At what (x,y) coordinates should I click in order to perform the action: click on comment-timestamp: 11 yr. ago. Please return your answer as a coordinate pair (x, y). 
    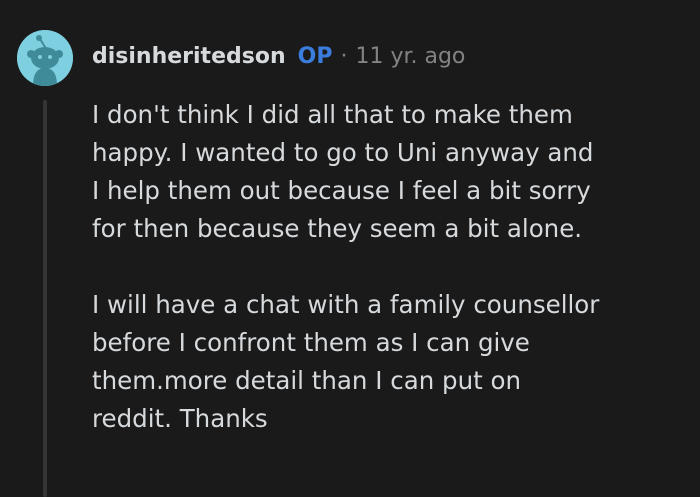
    Looking at the image, I should click on (410, 56).